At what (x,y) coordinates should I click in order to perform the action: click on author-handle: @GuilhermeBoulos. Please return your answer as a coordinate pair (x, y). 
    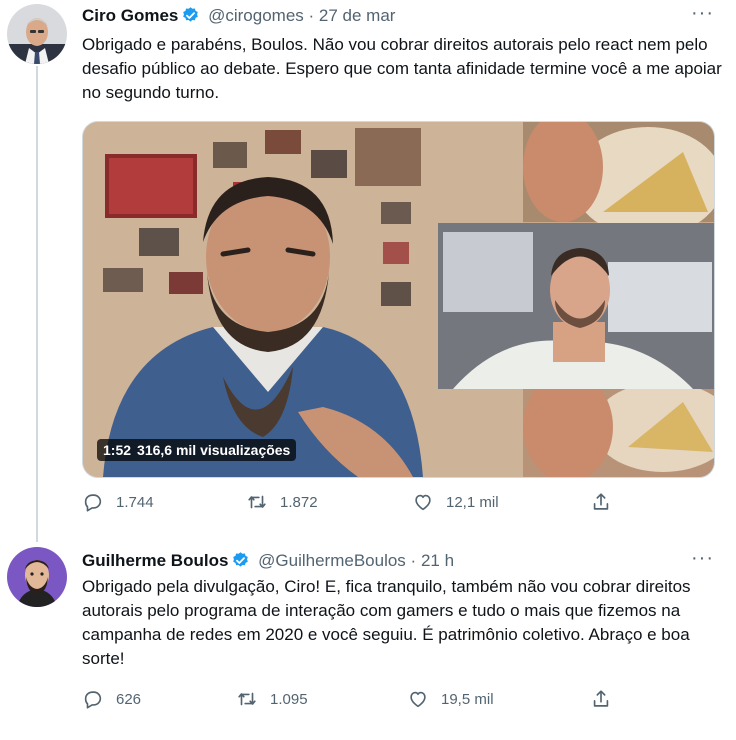
    Looking at the image, I should click on (332, 560).